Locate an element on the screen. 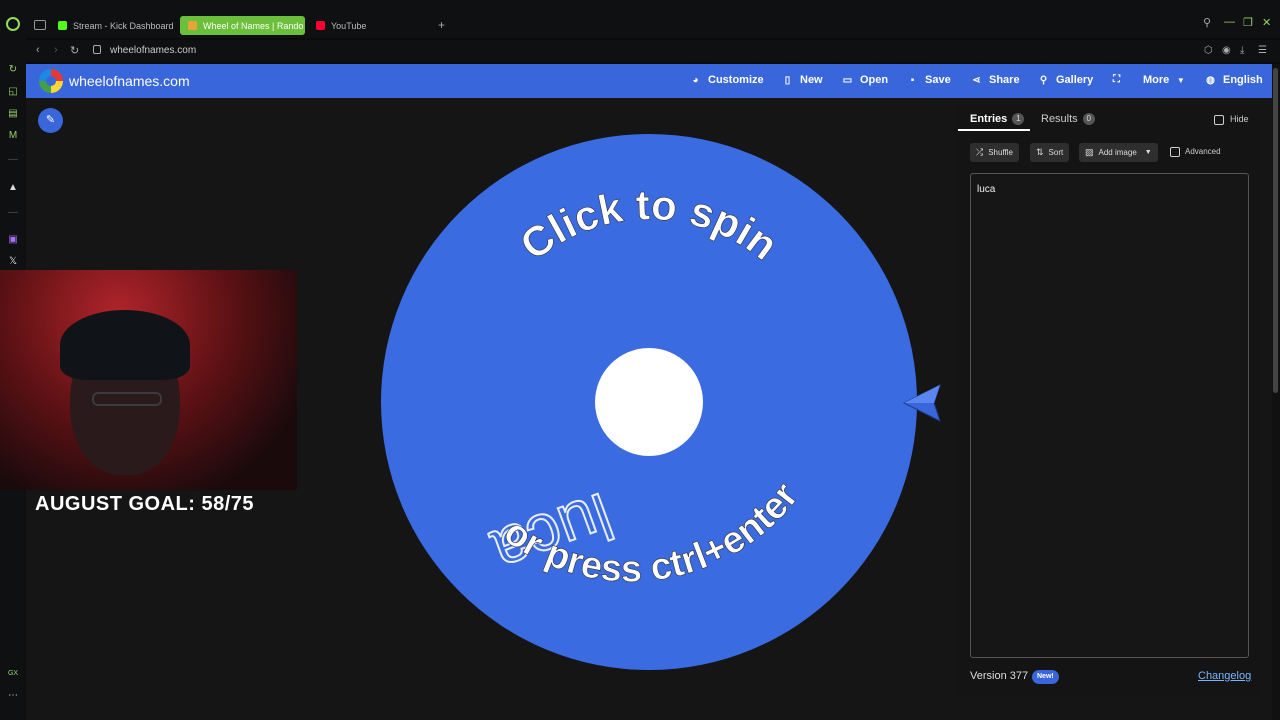 This screenshot has height=720, width=1280. sidebar-m-icon: M is located at coordinates (13, 136).